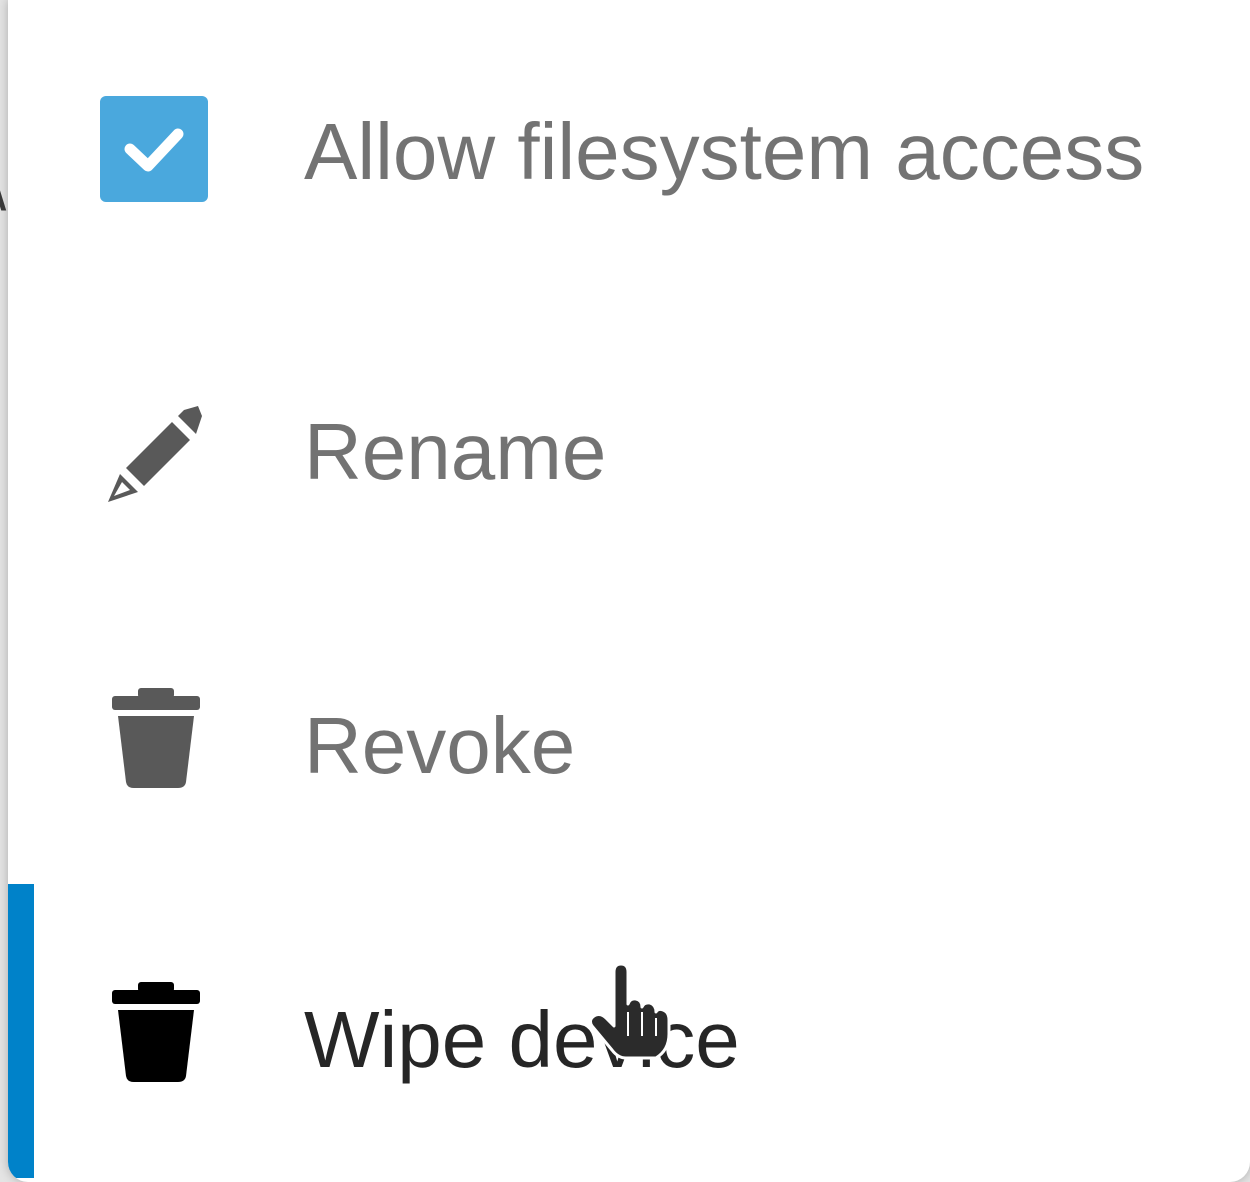 The image size is (1250, 1182). I want to click on menu-item-label: Allow filesystem access, so click(724, 151).